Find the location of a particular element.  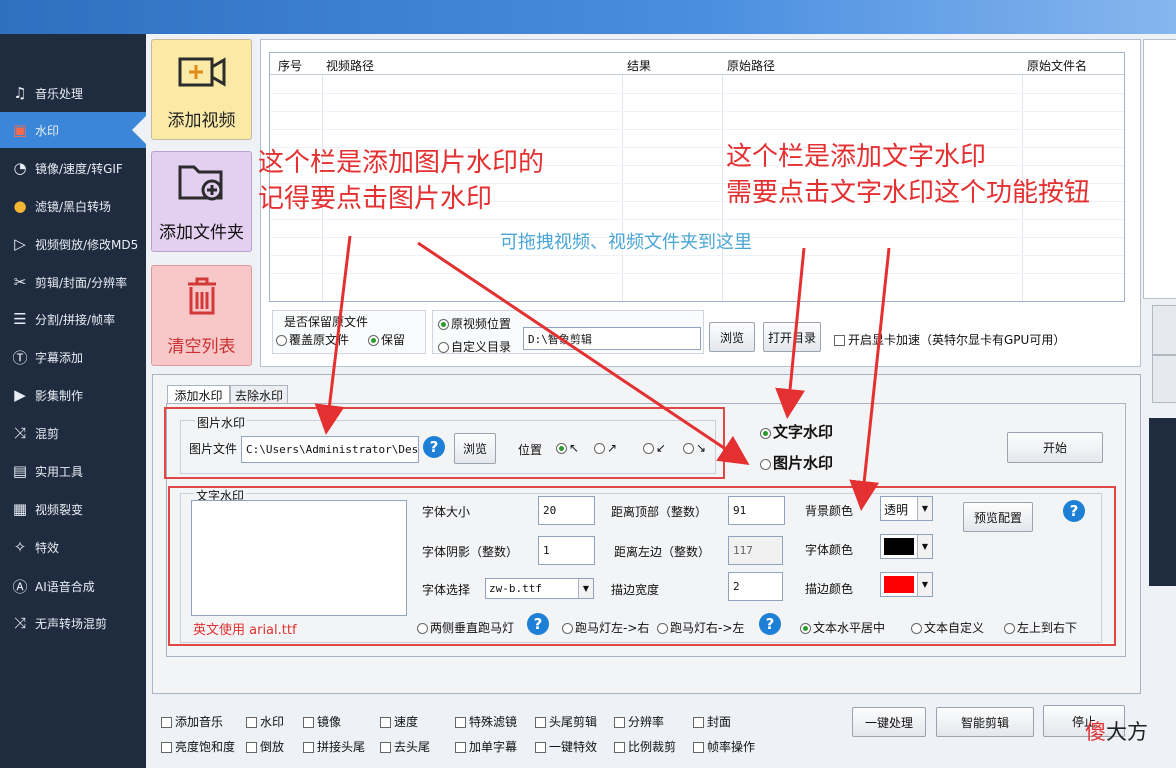

feature-checkbox-checks_row2-2: 拼接头尾 is located at coordinates (334, 746).